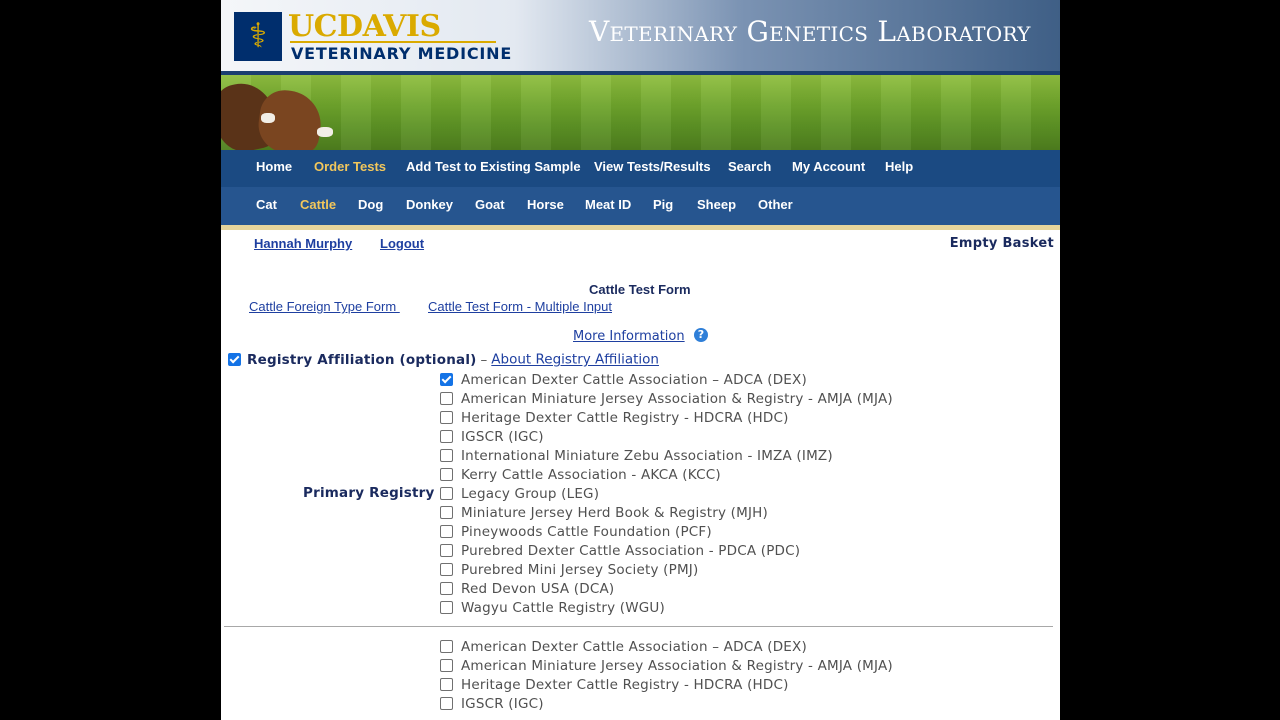  What do you see at coordinates (775, 206) in the screenshot?
I see `species-other: Other` at bounding box center [775, 206].